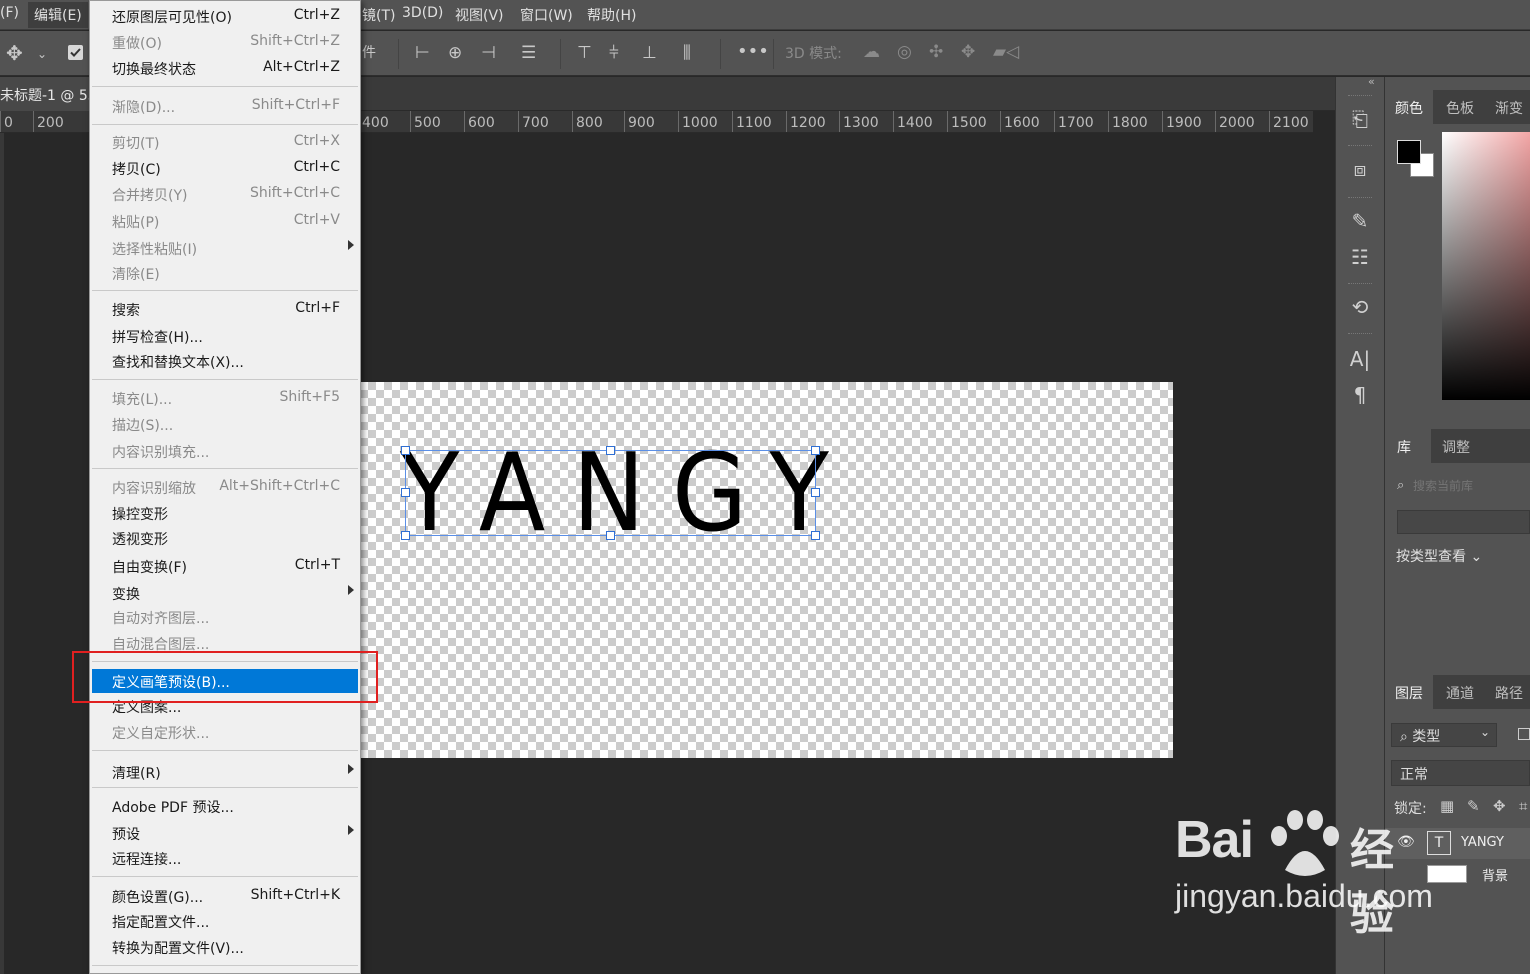  Describe the element at coordinates (225, 68) in the screenshot. I see `menu-item-toggle-last-state: 切换最终状态 Alt+Ctrl+Z` at that location.